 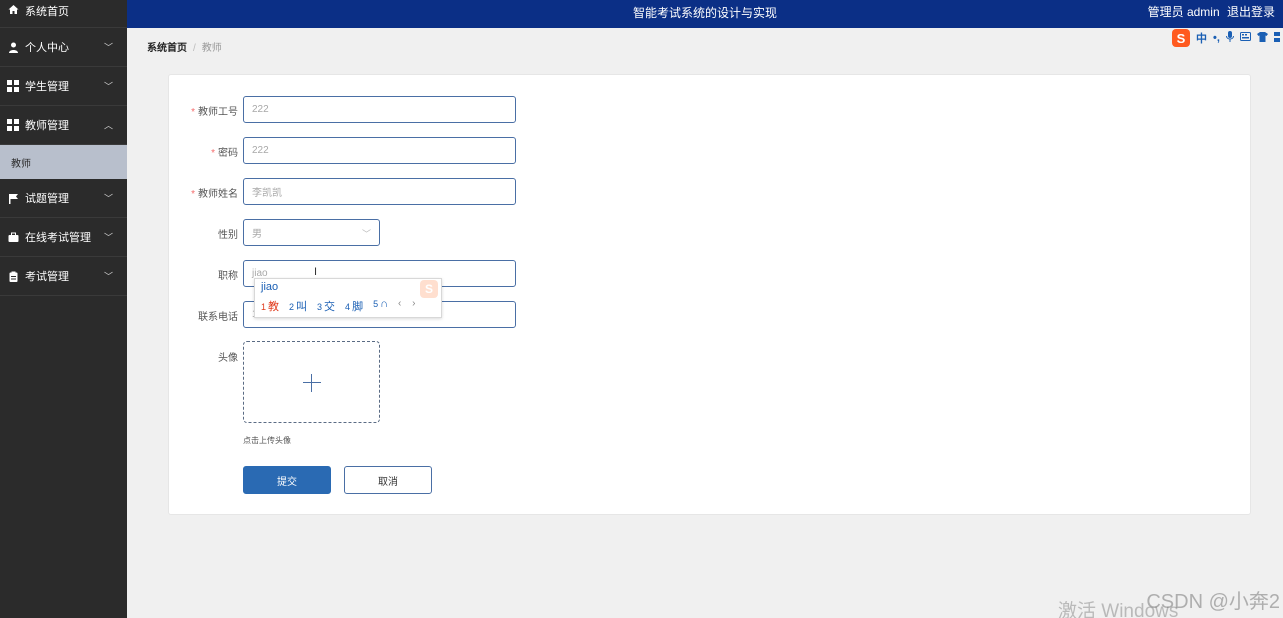 What do you see at coordinates (228, 276) in the screenshot?
I see `title-label: 职称` at bounding box center [228, 276].